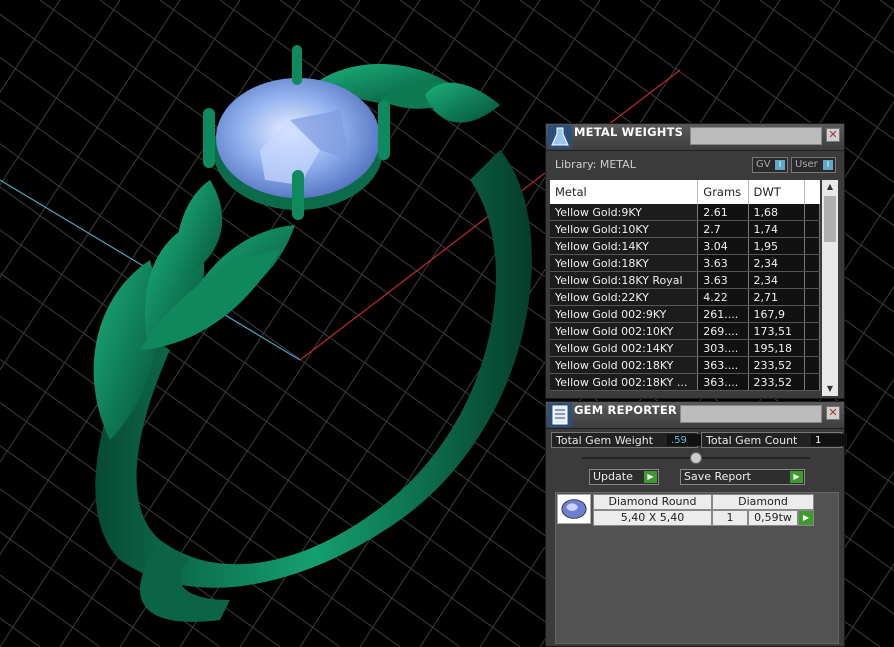 This screenshot has width=894, height=647. What do you see at coordinates (624, 314) in the screenshot?
I see `cell-metal: Yellow Gold 002:9KY` at bounding box center [624, 314].